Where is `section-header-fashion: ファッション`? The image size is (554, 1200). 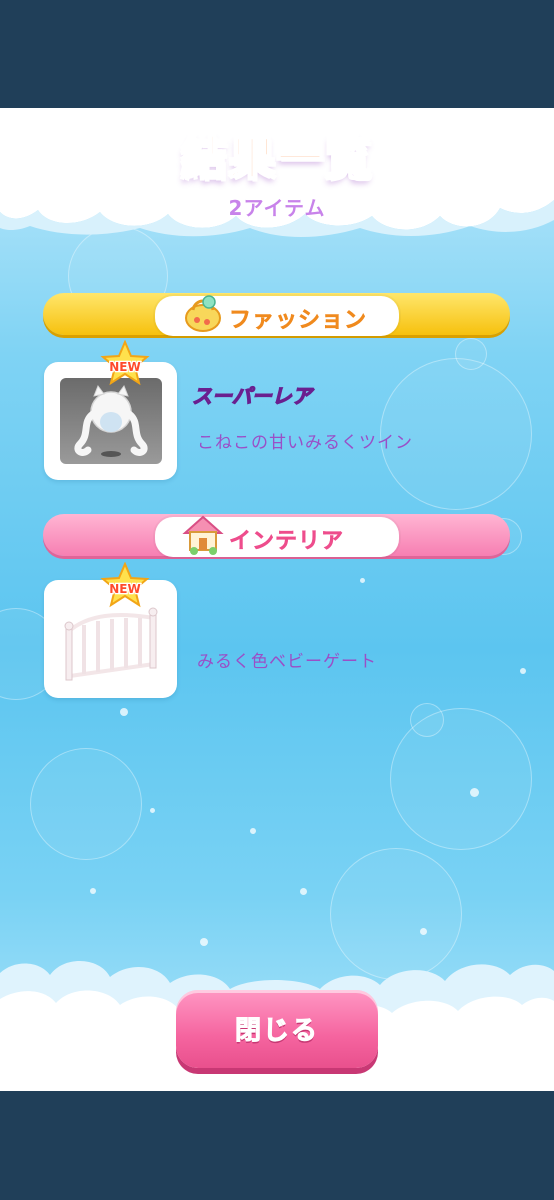
section-header-fashion: ファッション is located at coordinates (276, 314).